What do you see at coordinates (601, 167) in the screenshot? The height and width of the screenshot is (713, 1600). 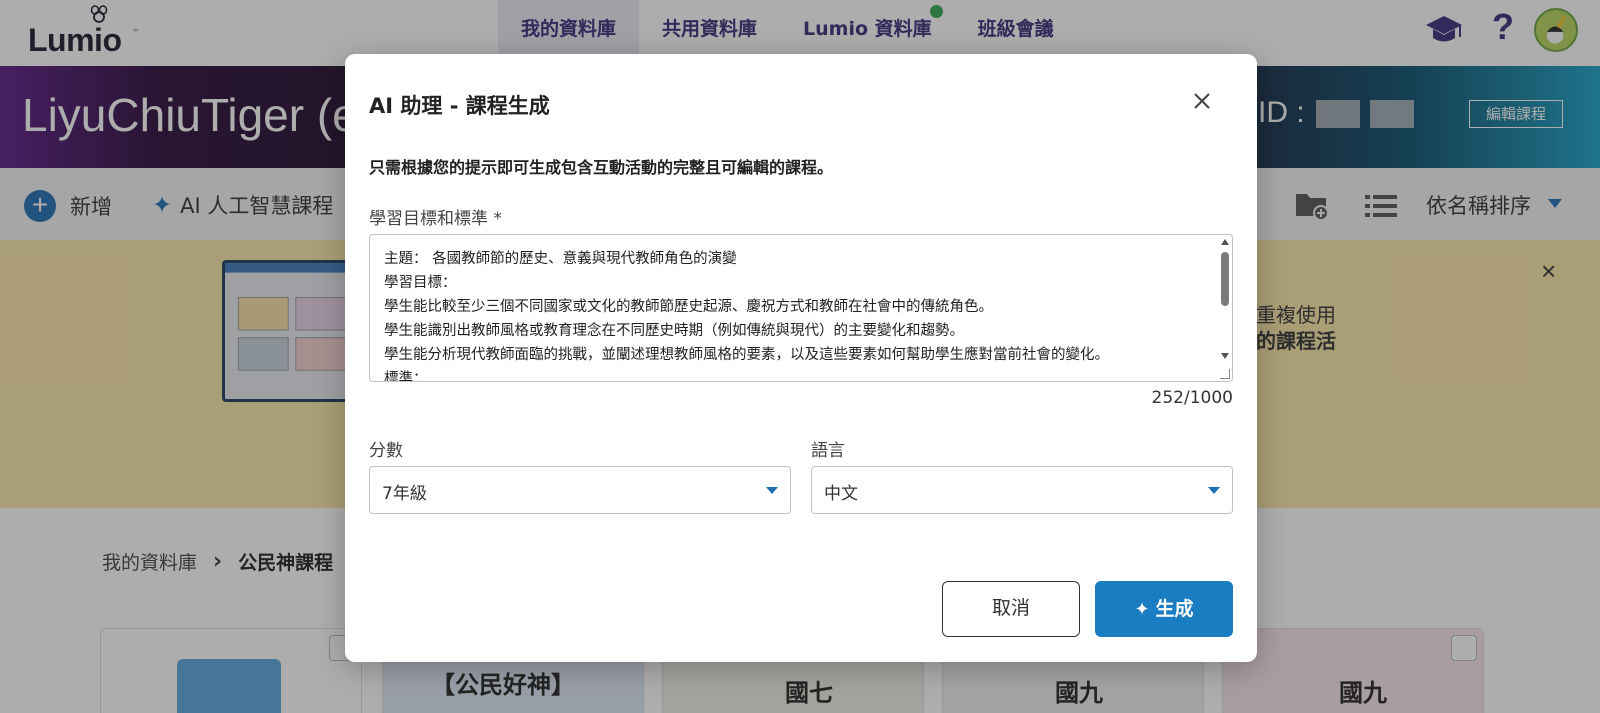 I see `dialog-description: 只需根據您的提示即可生成包含互動活動的完整且可編輯的課程。` at bounding box center [601, 167].